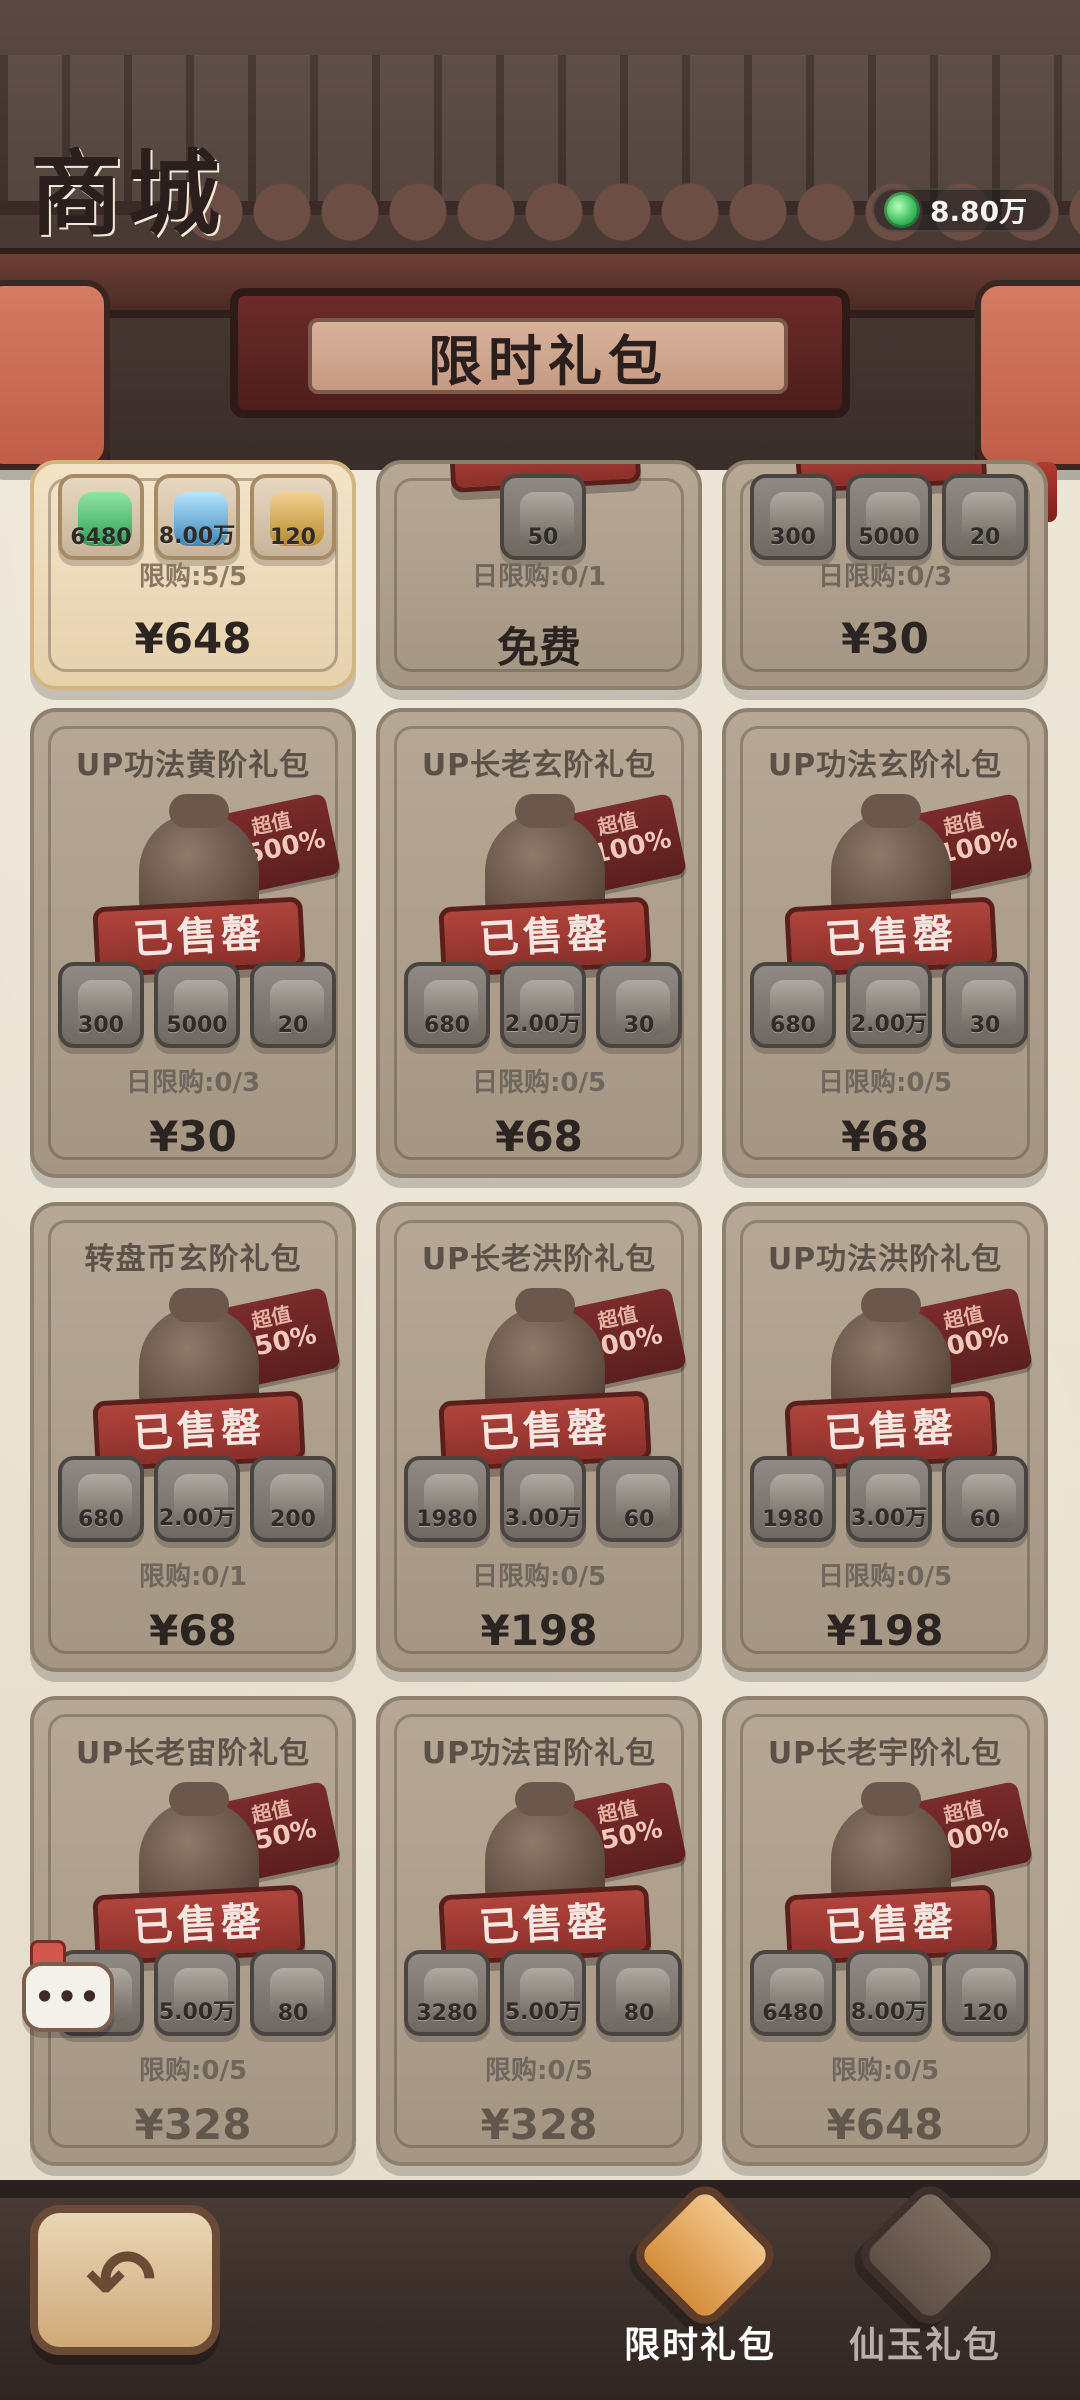  I want to click on section-banner: 限时礼包, so click(540, 353).